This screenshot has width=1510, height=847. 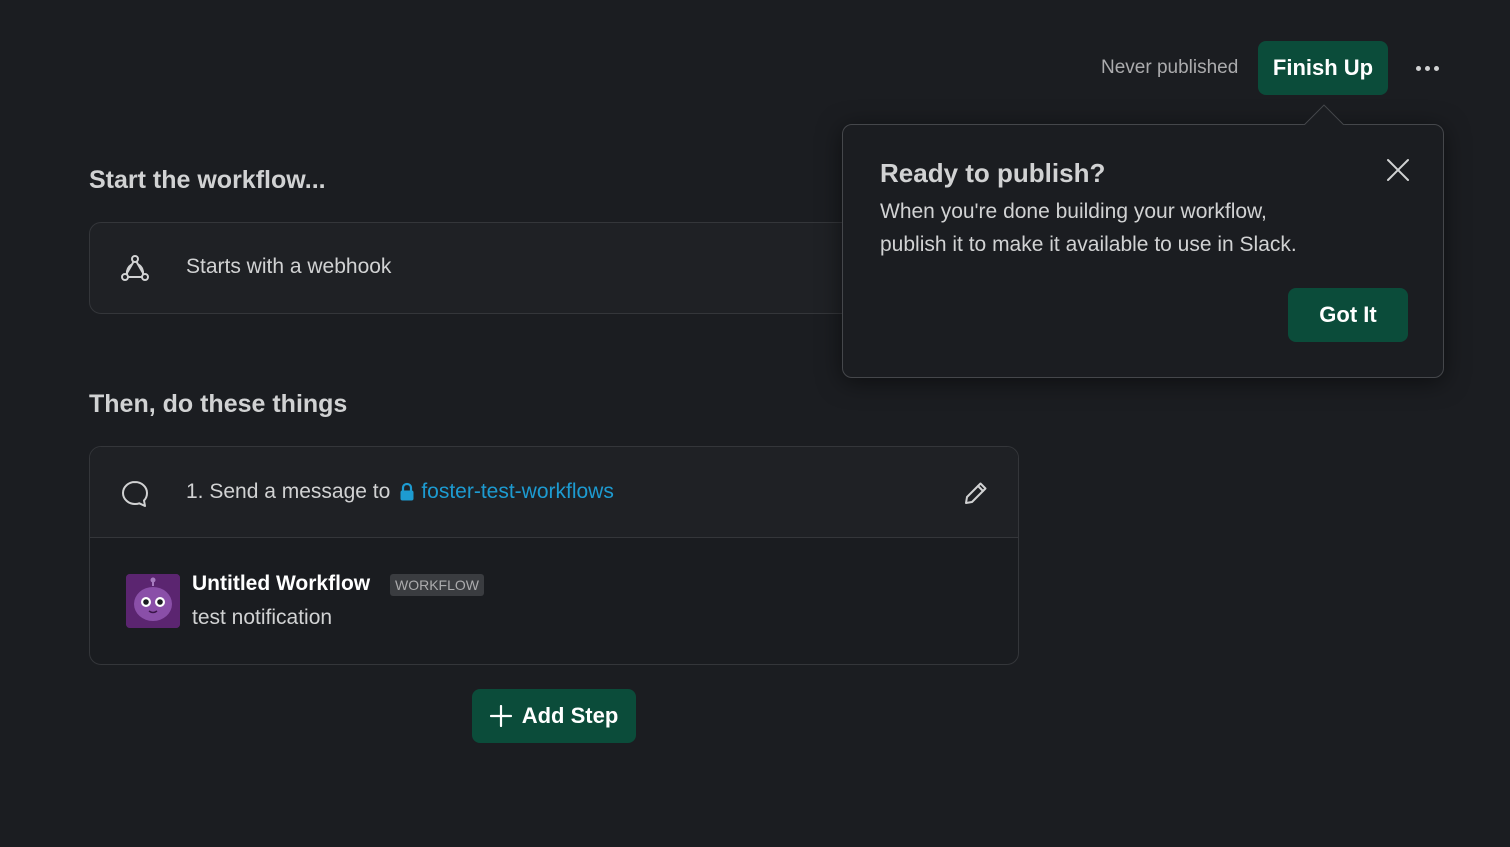 I want to click on popover-arrow, so click(x=1323, y=113).